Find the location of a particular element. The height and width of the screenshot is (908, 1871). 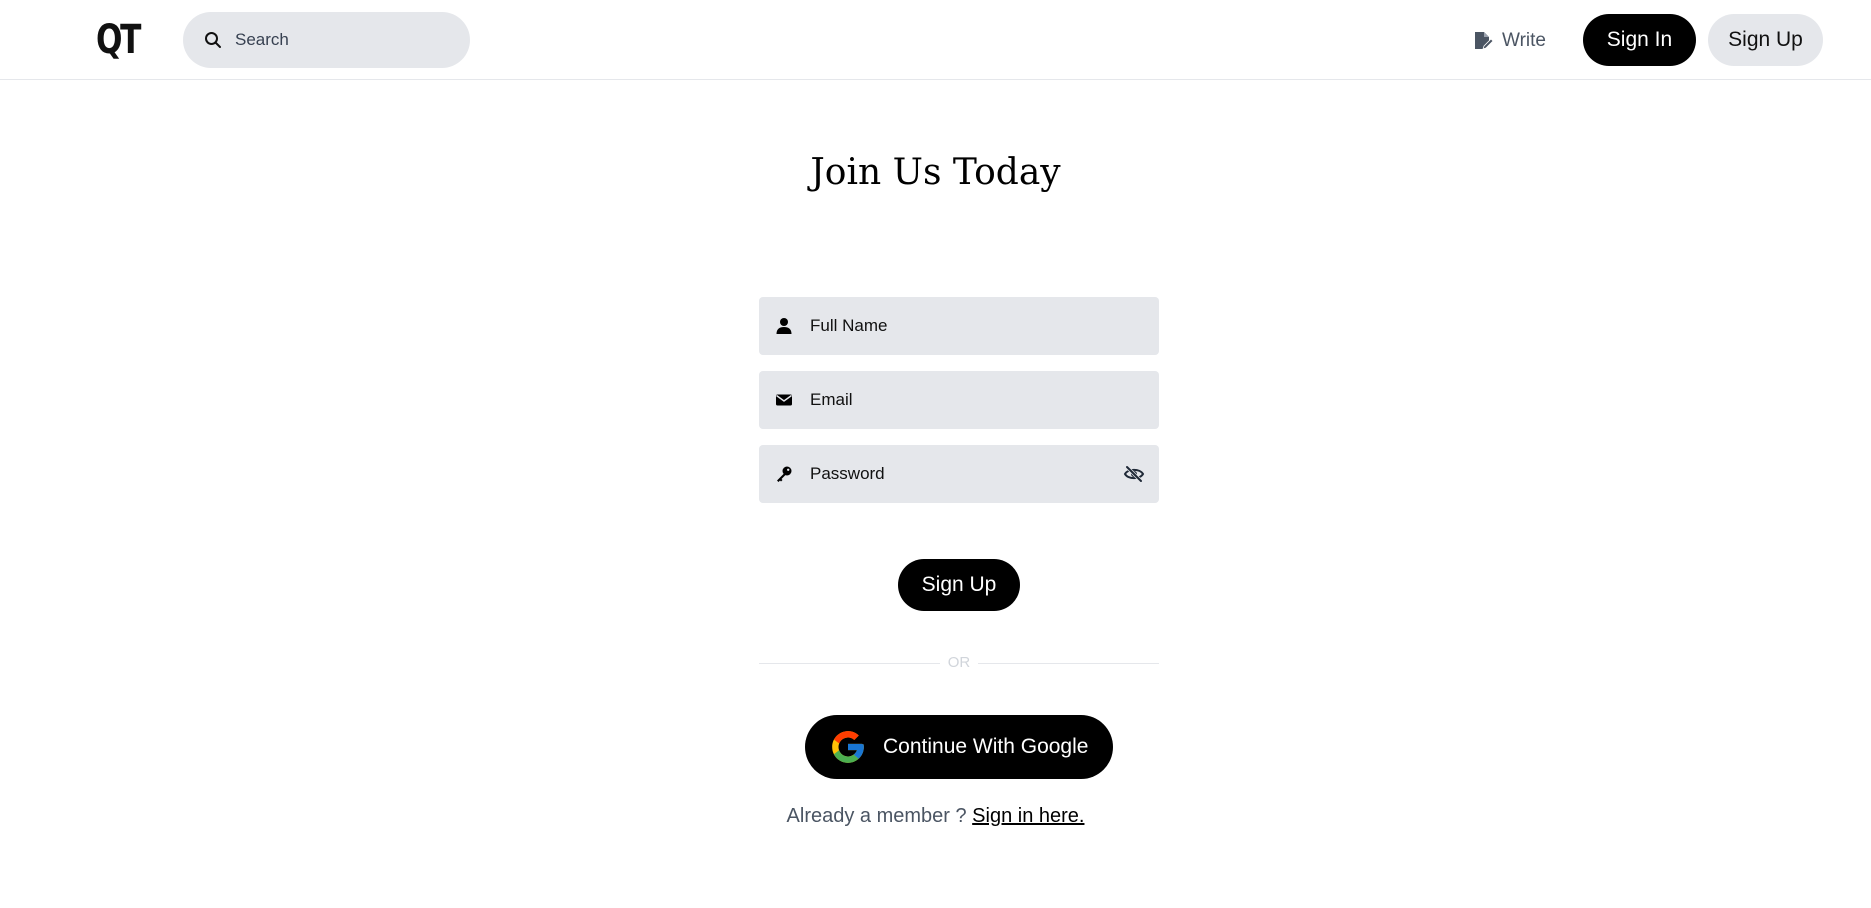

sign-in-here-link: Sign in here. is located at coordinates (1028, 816).